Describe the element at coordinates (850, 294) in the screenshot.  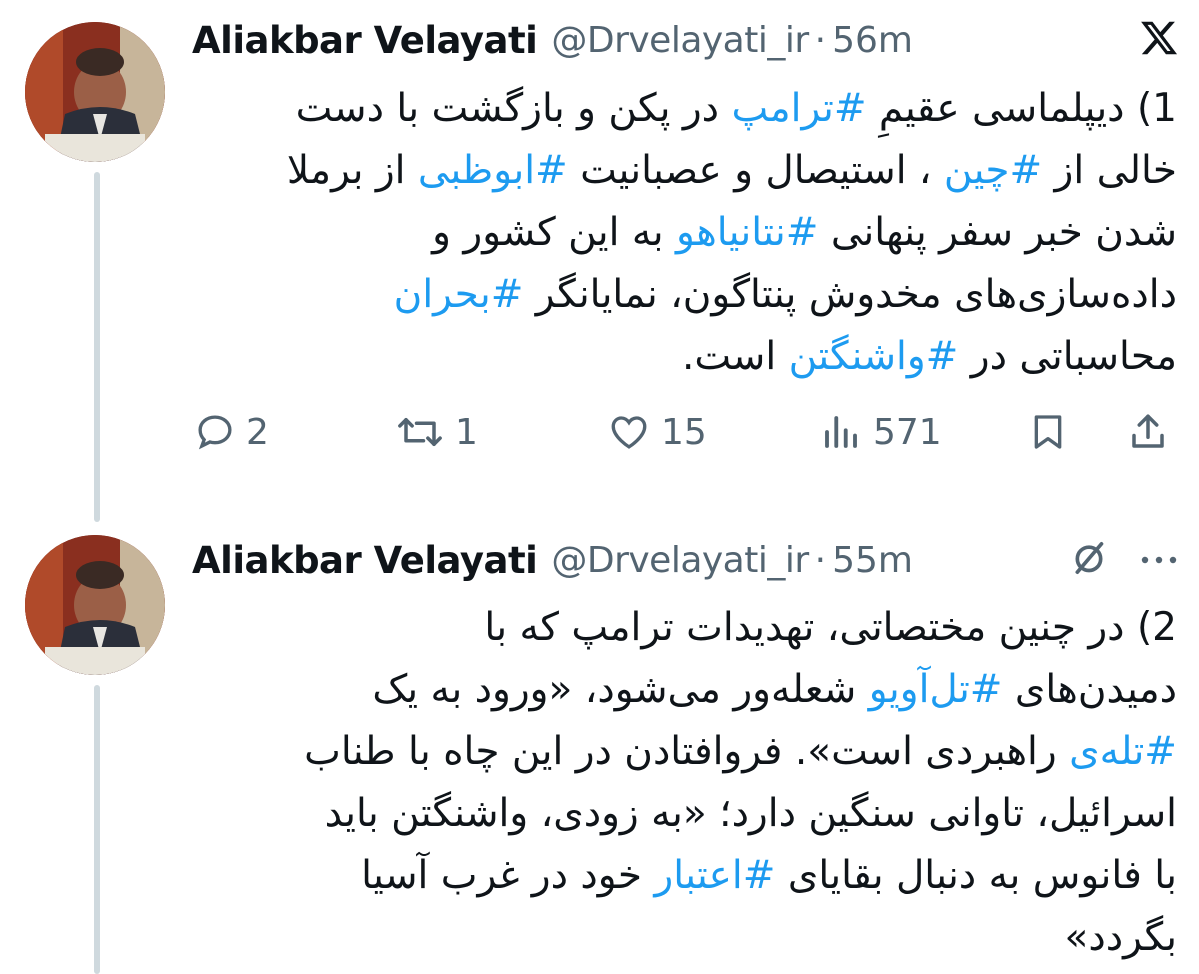
I see `text-segment: داده‌سازی‌های مخدوش پنتاگون، نمایانگر` at that location.